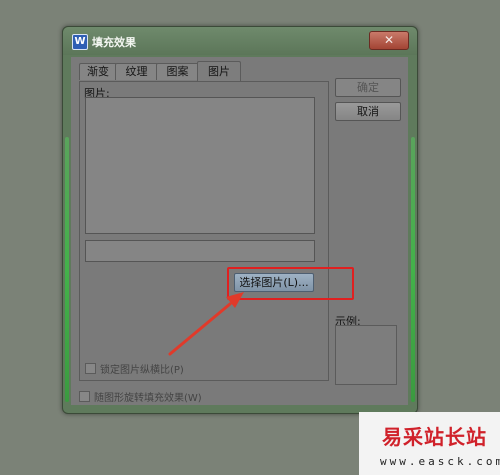 This screenshot has height=475, width=500. I want to click on lock-aspect-option: 锁定图片纵横比(P), so click(134, 368).